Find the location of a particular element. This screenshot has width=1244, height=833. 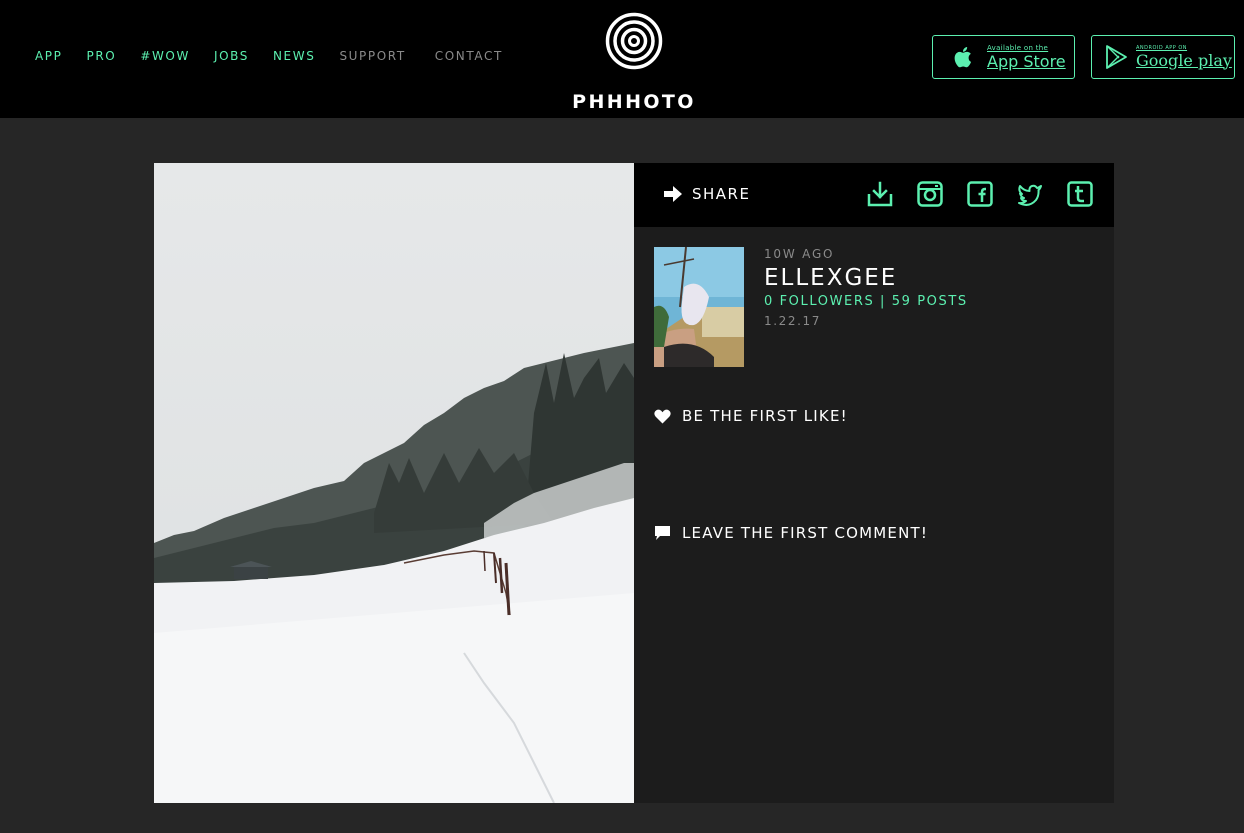

nav-support: SUPPORT is located at coordinates (372, 56).